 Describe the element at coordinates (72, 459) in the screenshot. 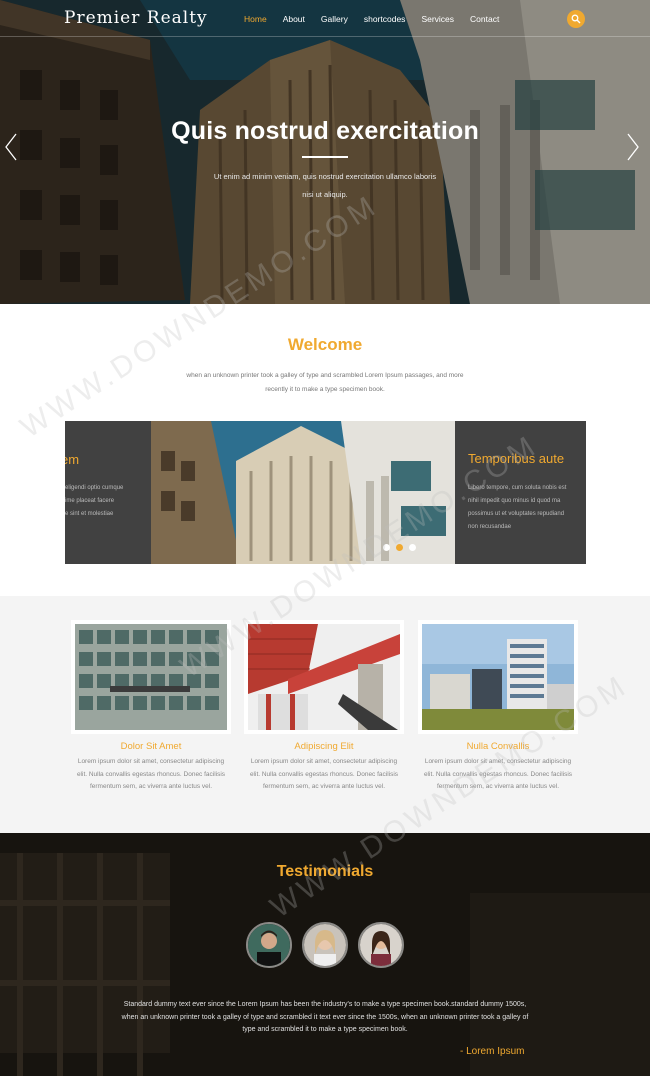

I see `slide-left-title: em` at that location.